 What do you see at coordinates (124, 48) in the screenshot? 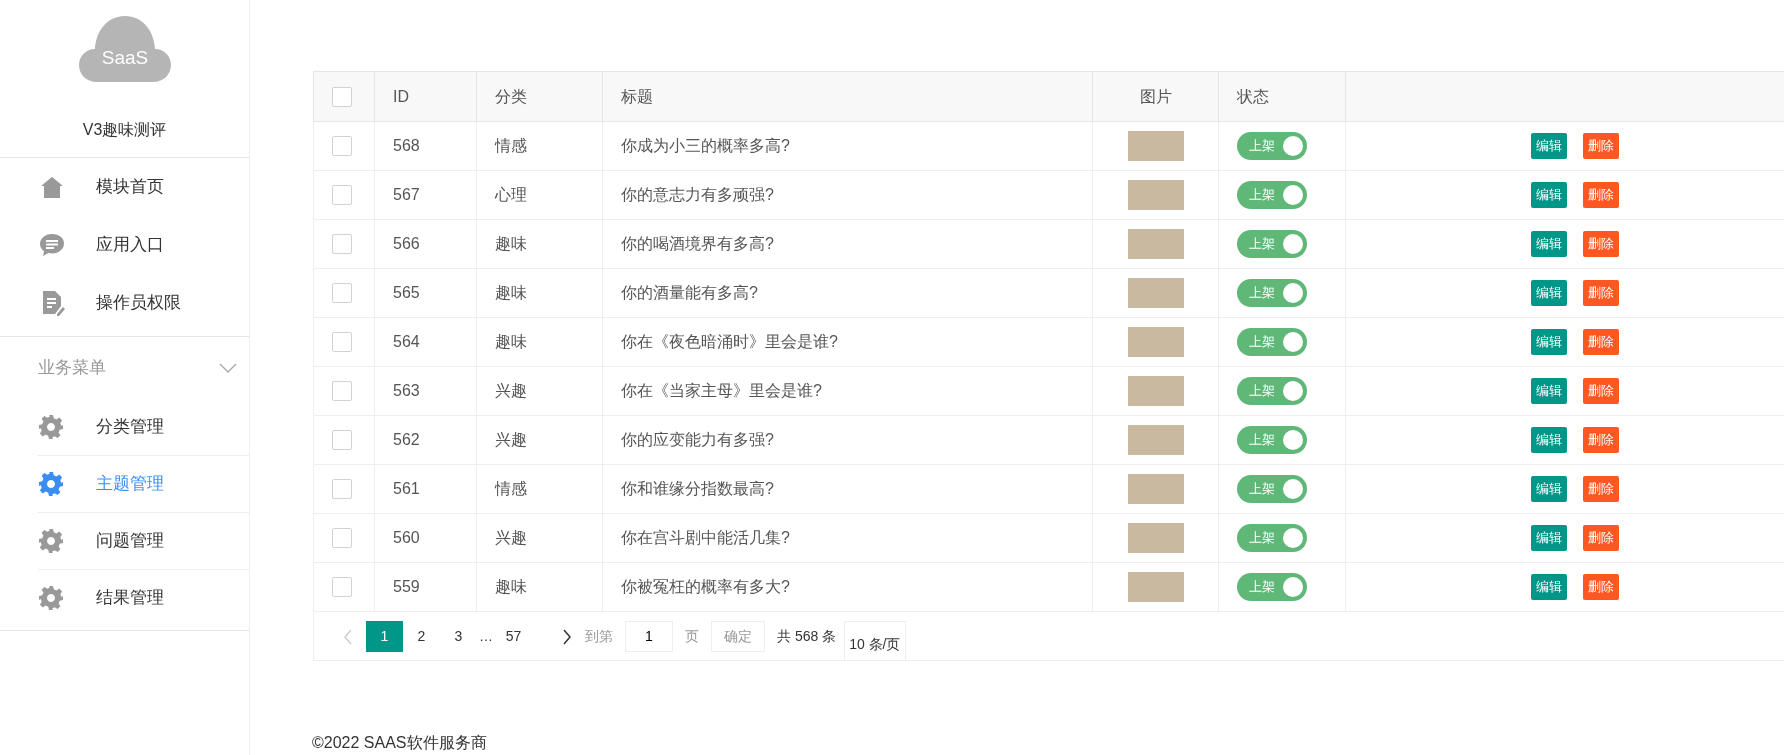
I see `cloud-logo: SaaS` at bounding box center [124, 48].